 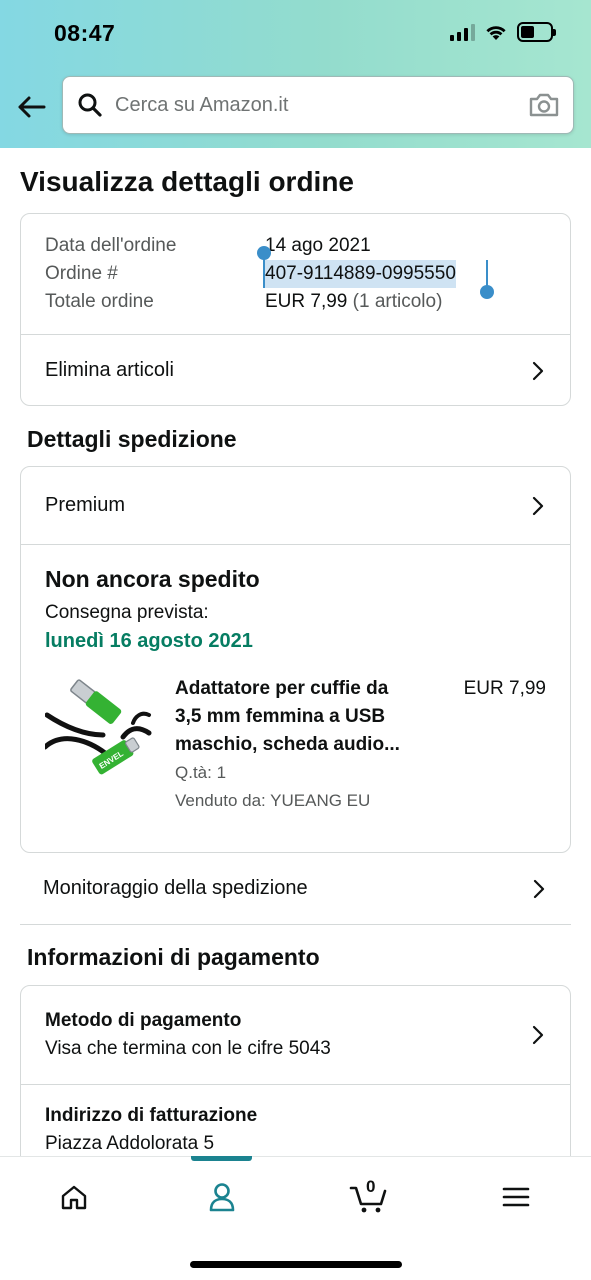 I want to click on delivery-label: Consegna prevista:, so click(x=127, y=612).